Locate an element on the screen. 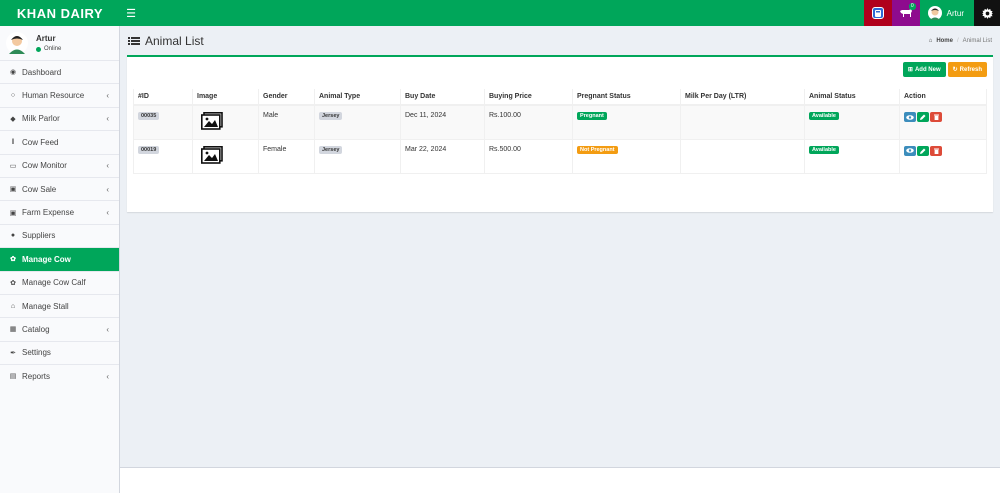 This screenshot has width=1000, height=493. sidebar-user-status: Online is located at coordinates (53, 49).